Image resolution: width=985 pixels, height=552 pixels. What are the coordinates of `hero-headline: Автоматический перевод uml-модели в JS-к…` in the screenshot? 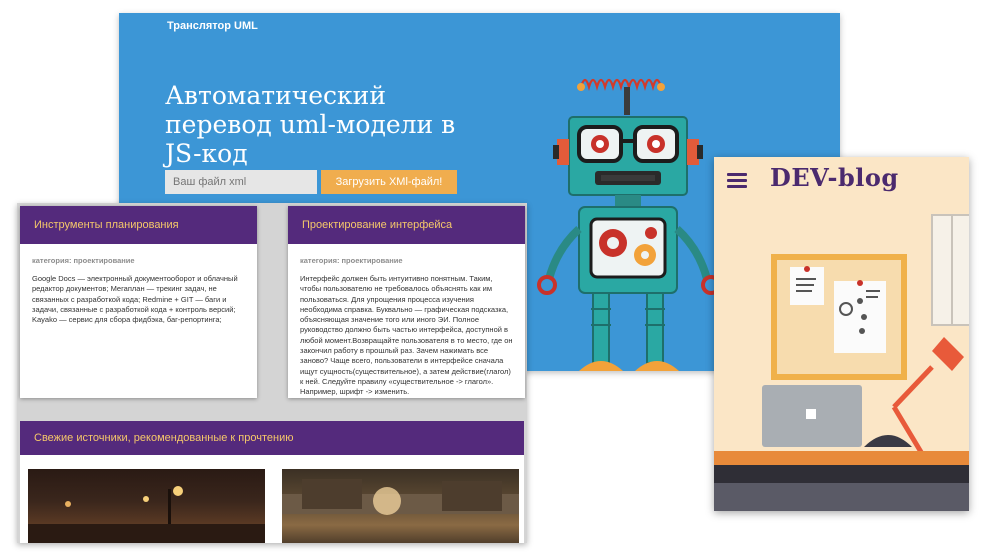 It's located at (310, 124).